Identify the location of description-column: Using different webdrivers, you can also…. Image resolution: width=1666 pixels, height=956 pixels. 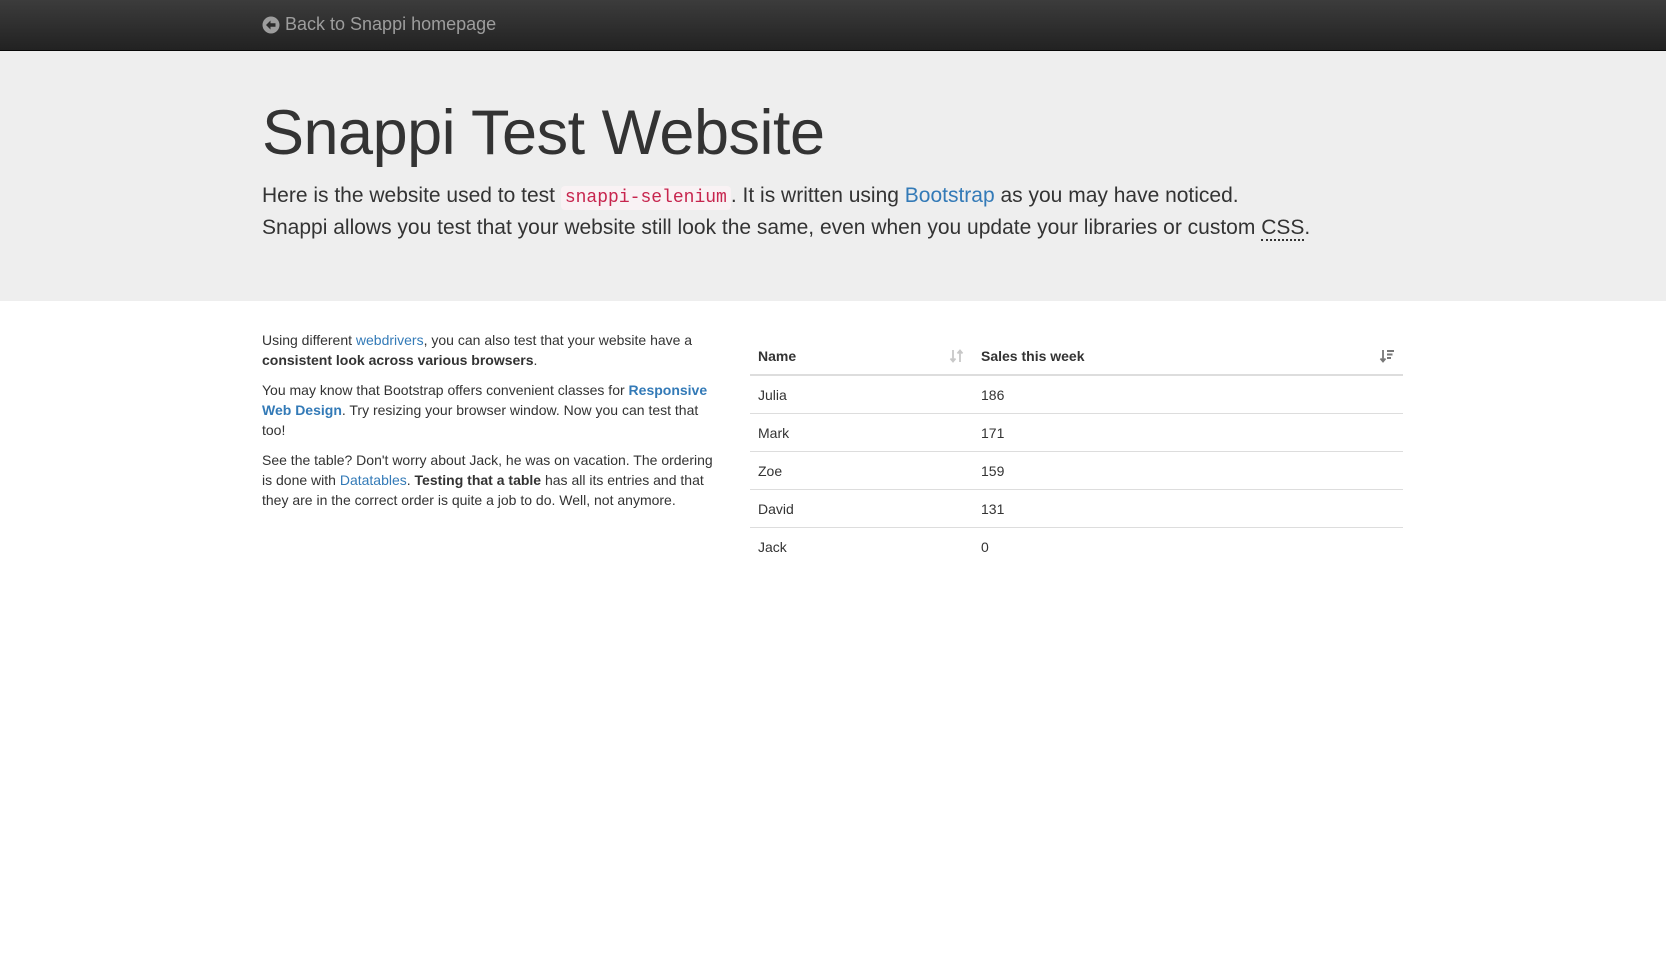
(492, 425).